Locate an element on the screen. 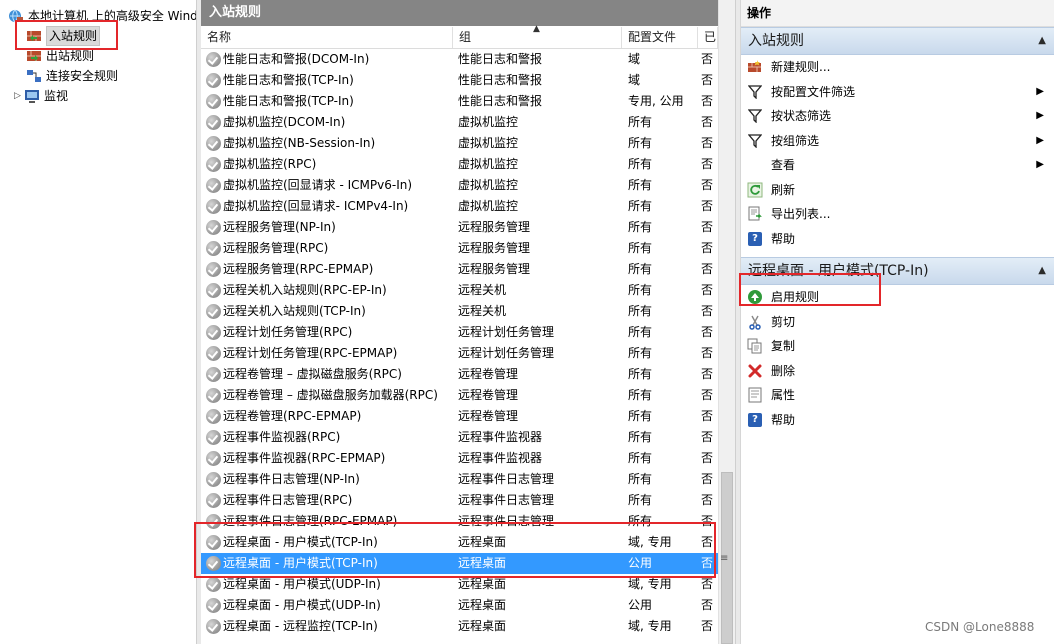 The width and height of the screenshot is (1054, 644). action-item: 剪切 is located at coordinates (897, 322).